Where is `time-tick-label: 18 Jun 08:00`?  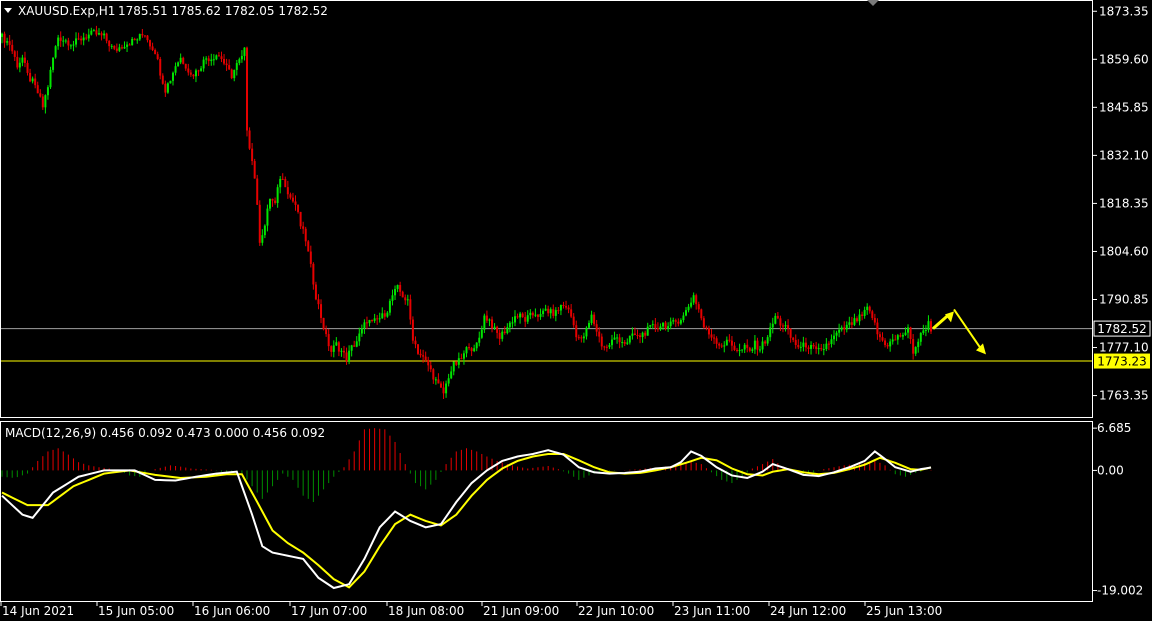
time-tick-label: 18 Jun 08:00 is located at coordinates (426, 611).